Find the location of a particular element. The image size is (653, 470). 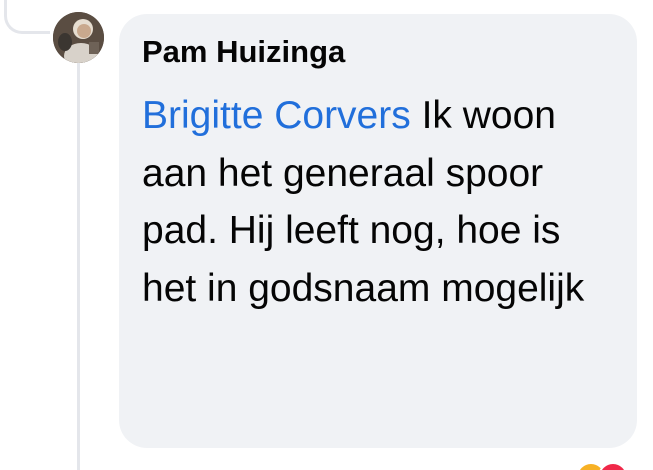

thread-line is located at coordinates (78, 266).